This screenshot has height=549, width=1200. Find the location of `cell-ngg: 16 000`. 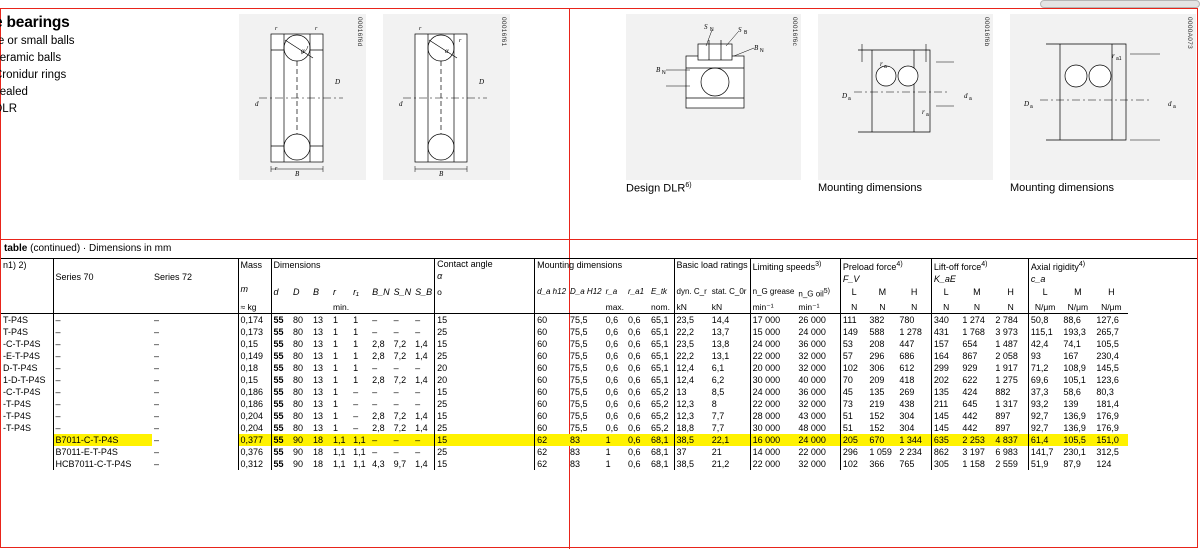

cell-ngg: 16 000 is located at coordinates (773, 440).